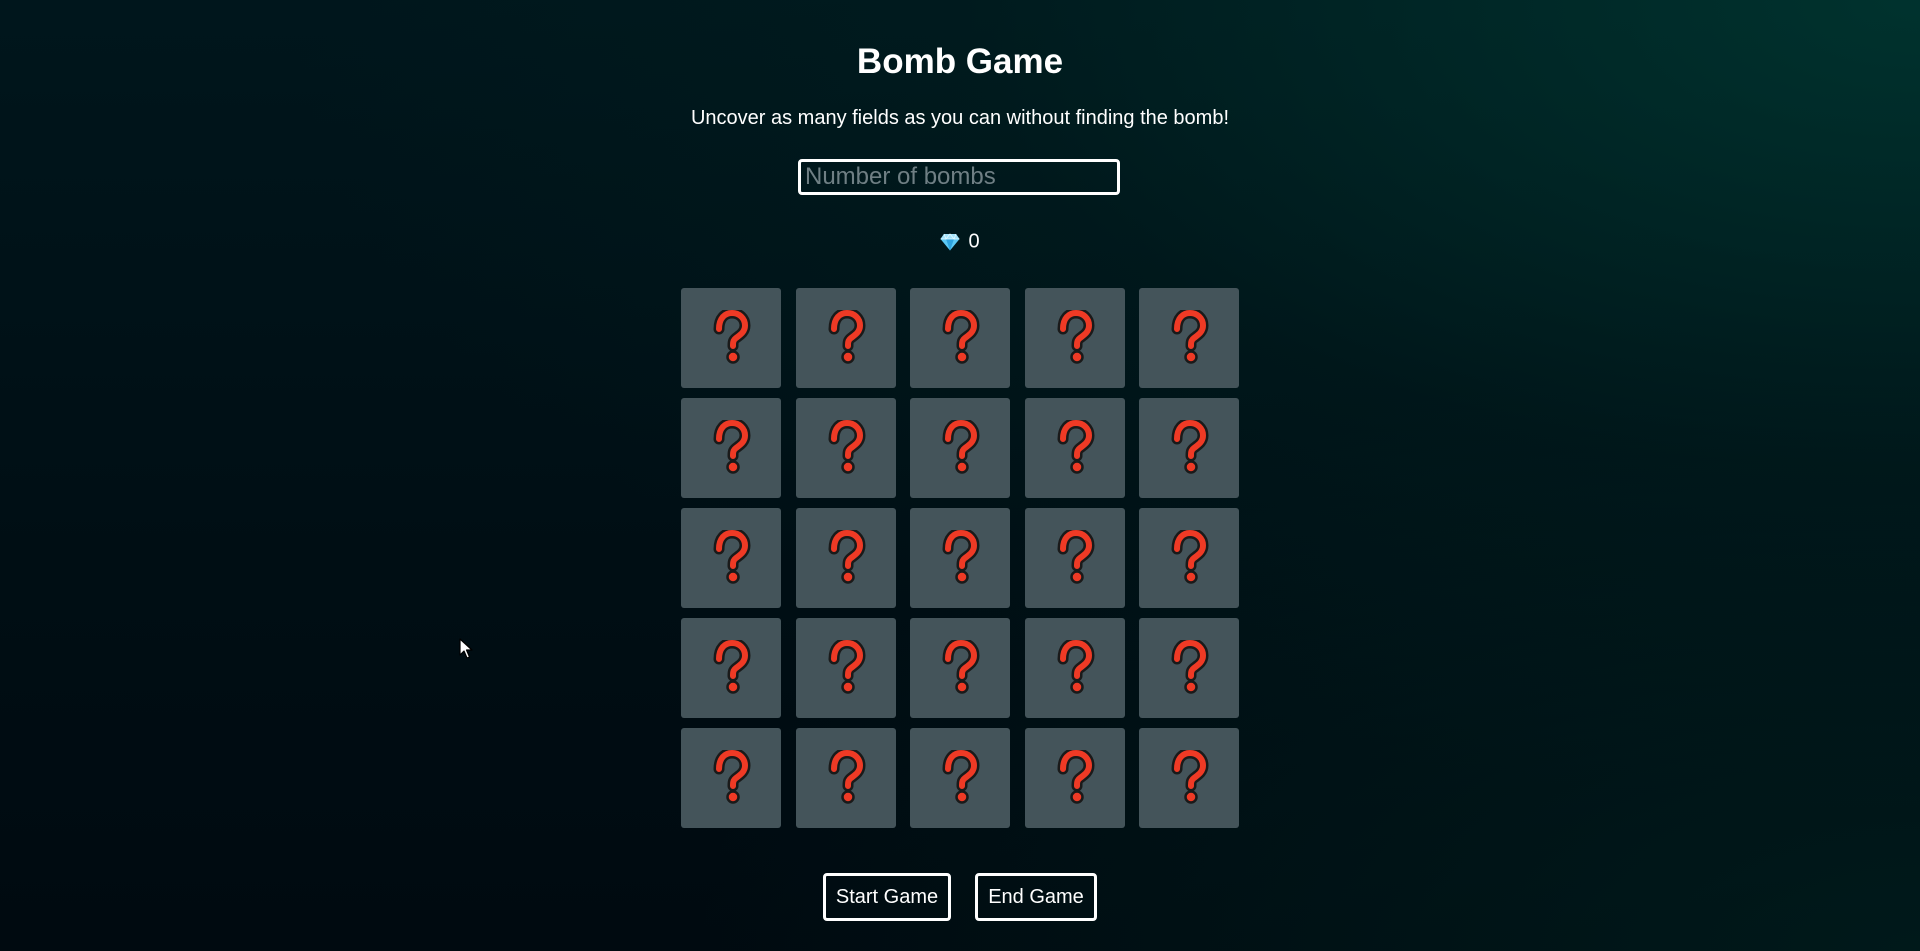 Image resolution: width=1920 pixels, height=951 pixels. I want to click on page-title: Bomb Game, so click(960, 61).